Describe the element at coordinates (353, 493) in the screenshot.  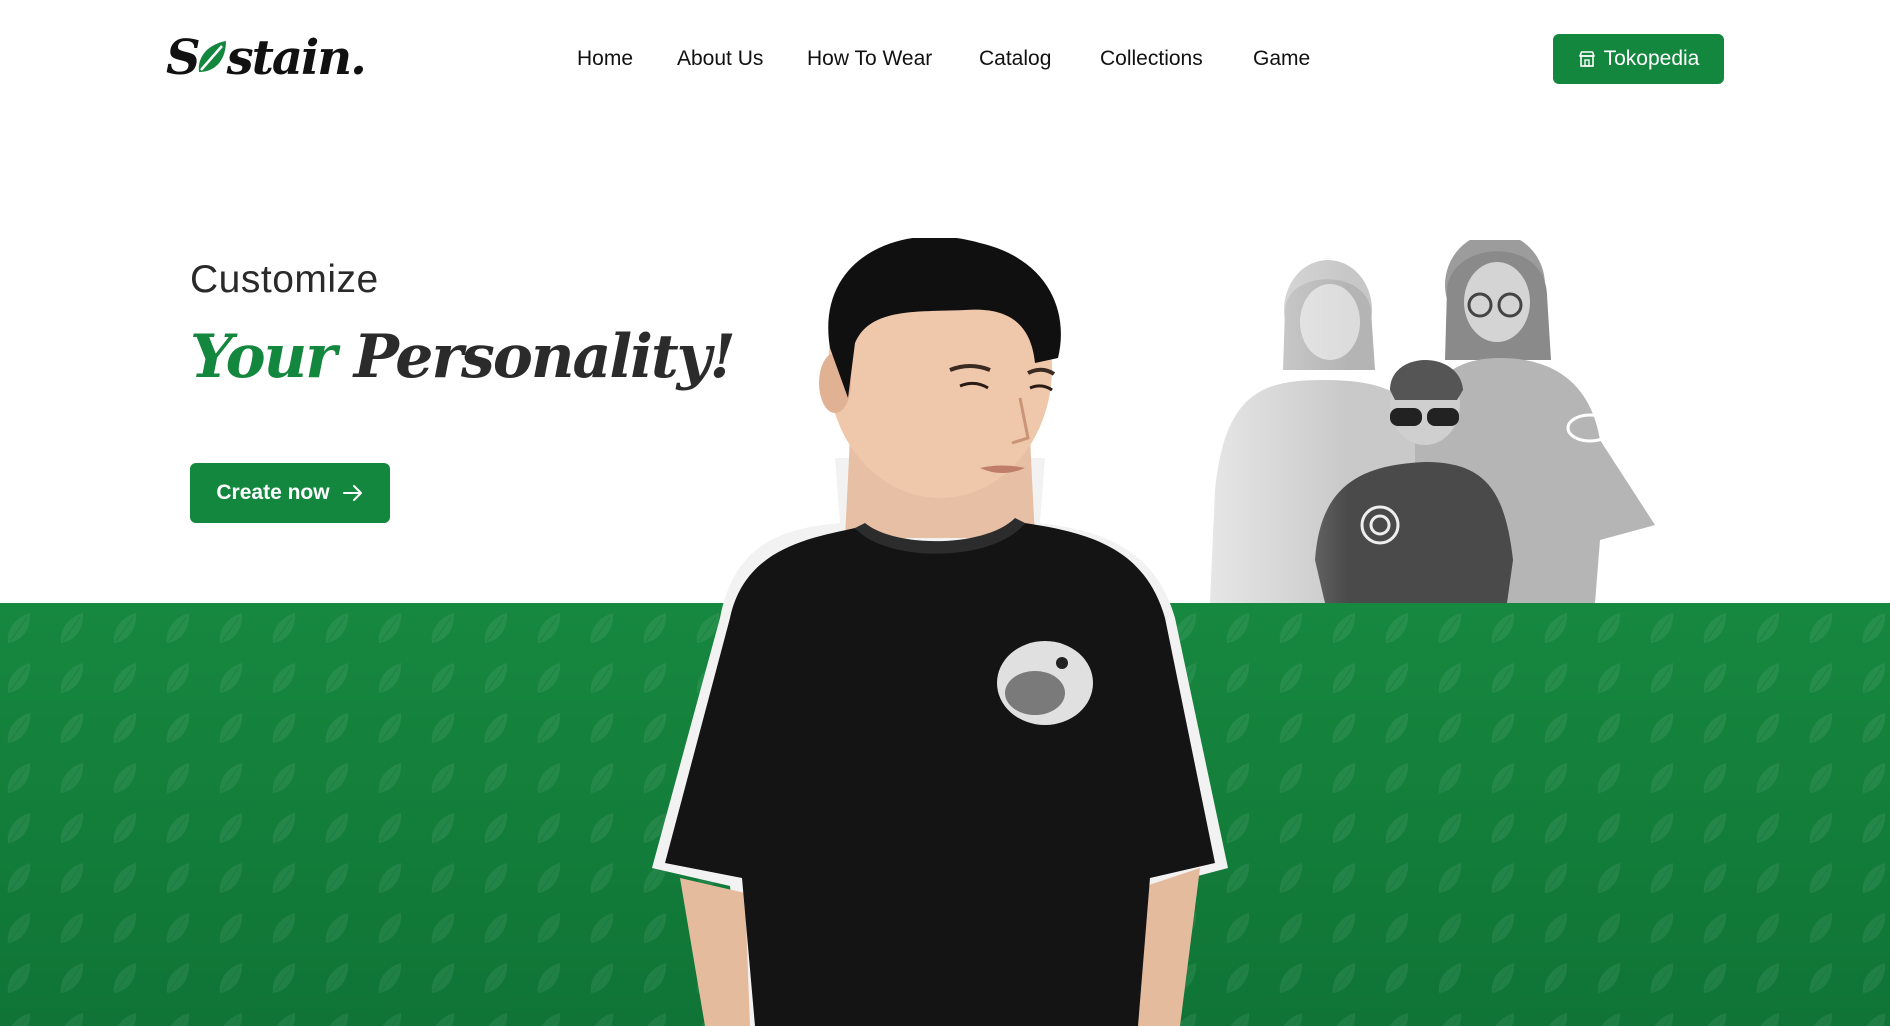
I see `arrow-right-icon` at that location.